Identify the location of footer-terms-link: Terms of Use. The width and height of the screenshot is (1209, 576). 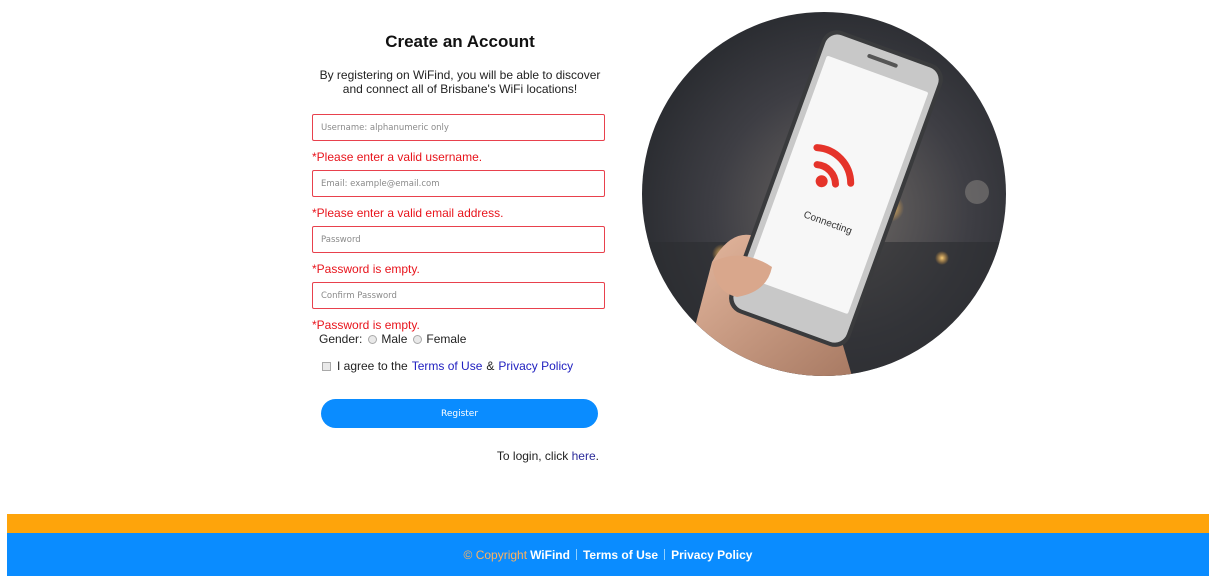
(620, 555).